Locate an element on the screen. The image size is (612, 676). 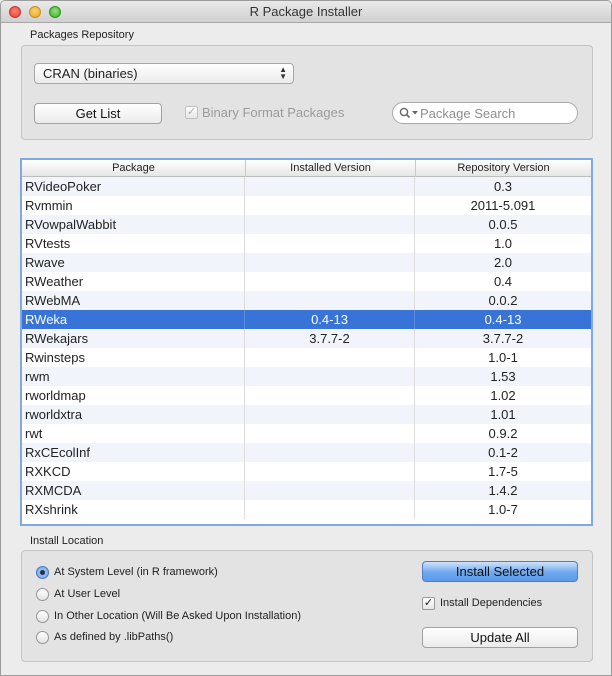
table-row: rwm 1.53 is located at coordinates (306, 376).